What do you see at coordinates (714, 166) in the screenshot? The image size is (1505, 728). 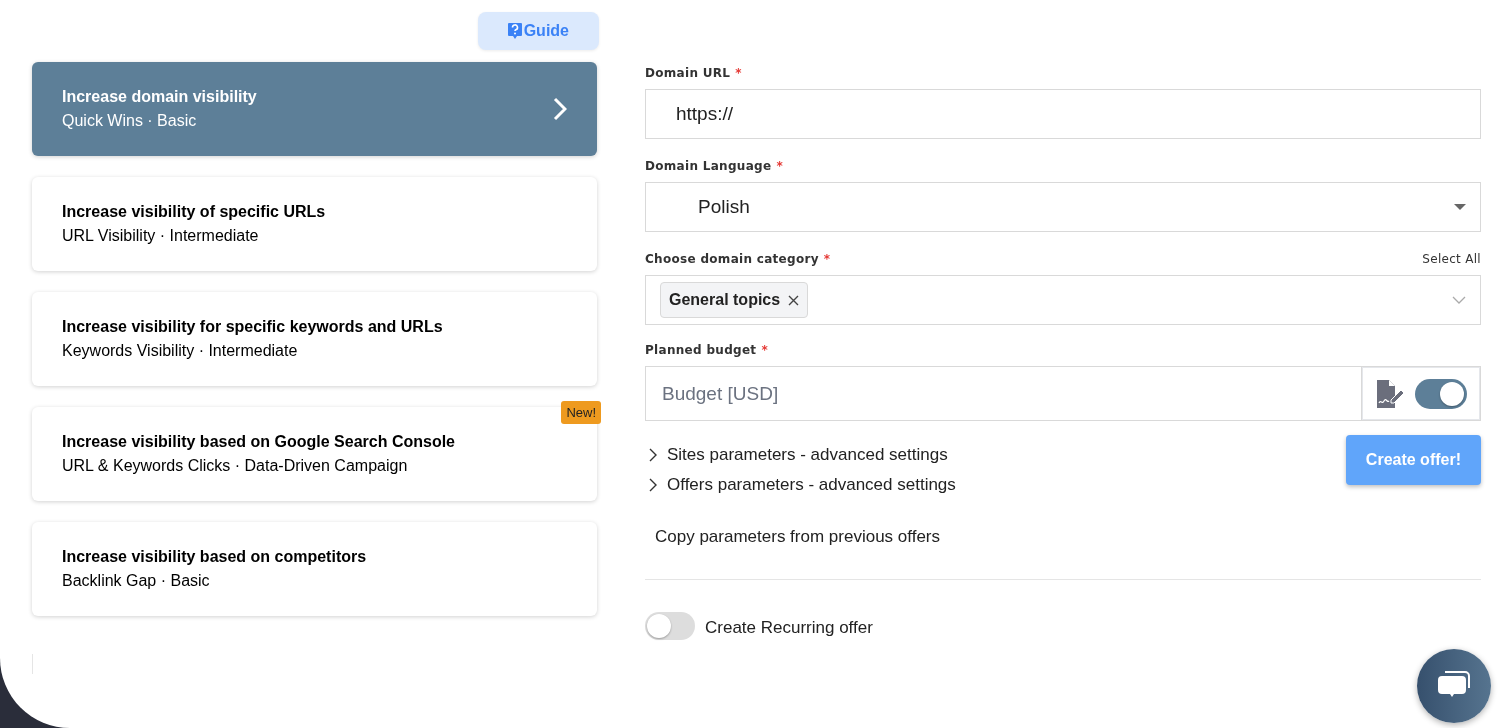 I see `field-label: Domain Language *` at bounding box center [714, 166].